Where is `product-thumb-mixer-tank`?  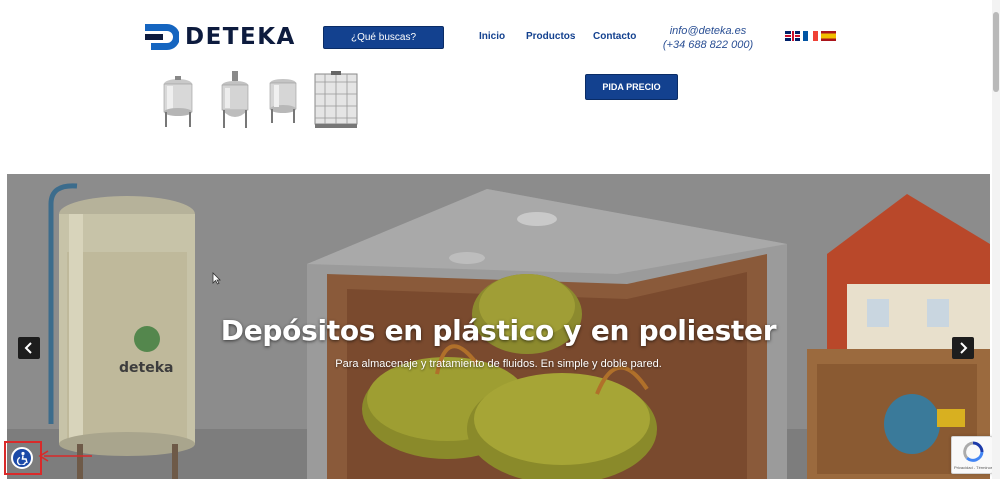 product-thumb-mixer-tank is located at coordinates (235, 100).